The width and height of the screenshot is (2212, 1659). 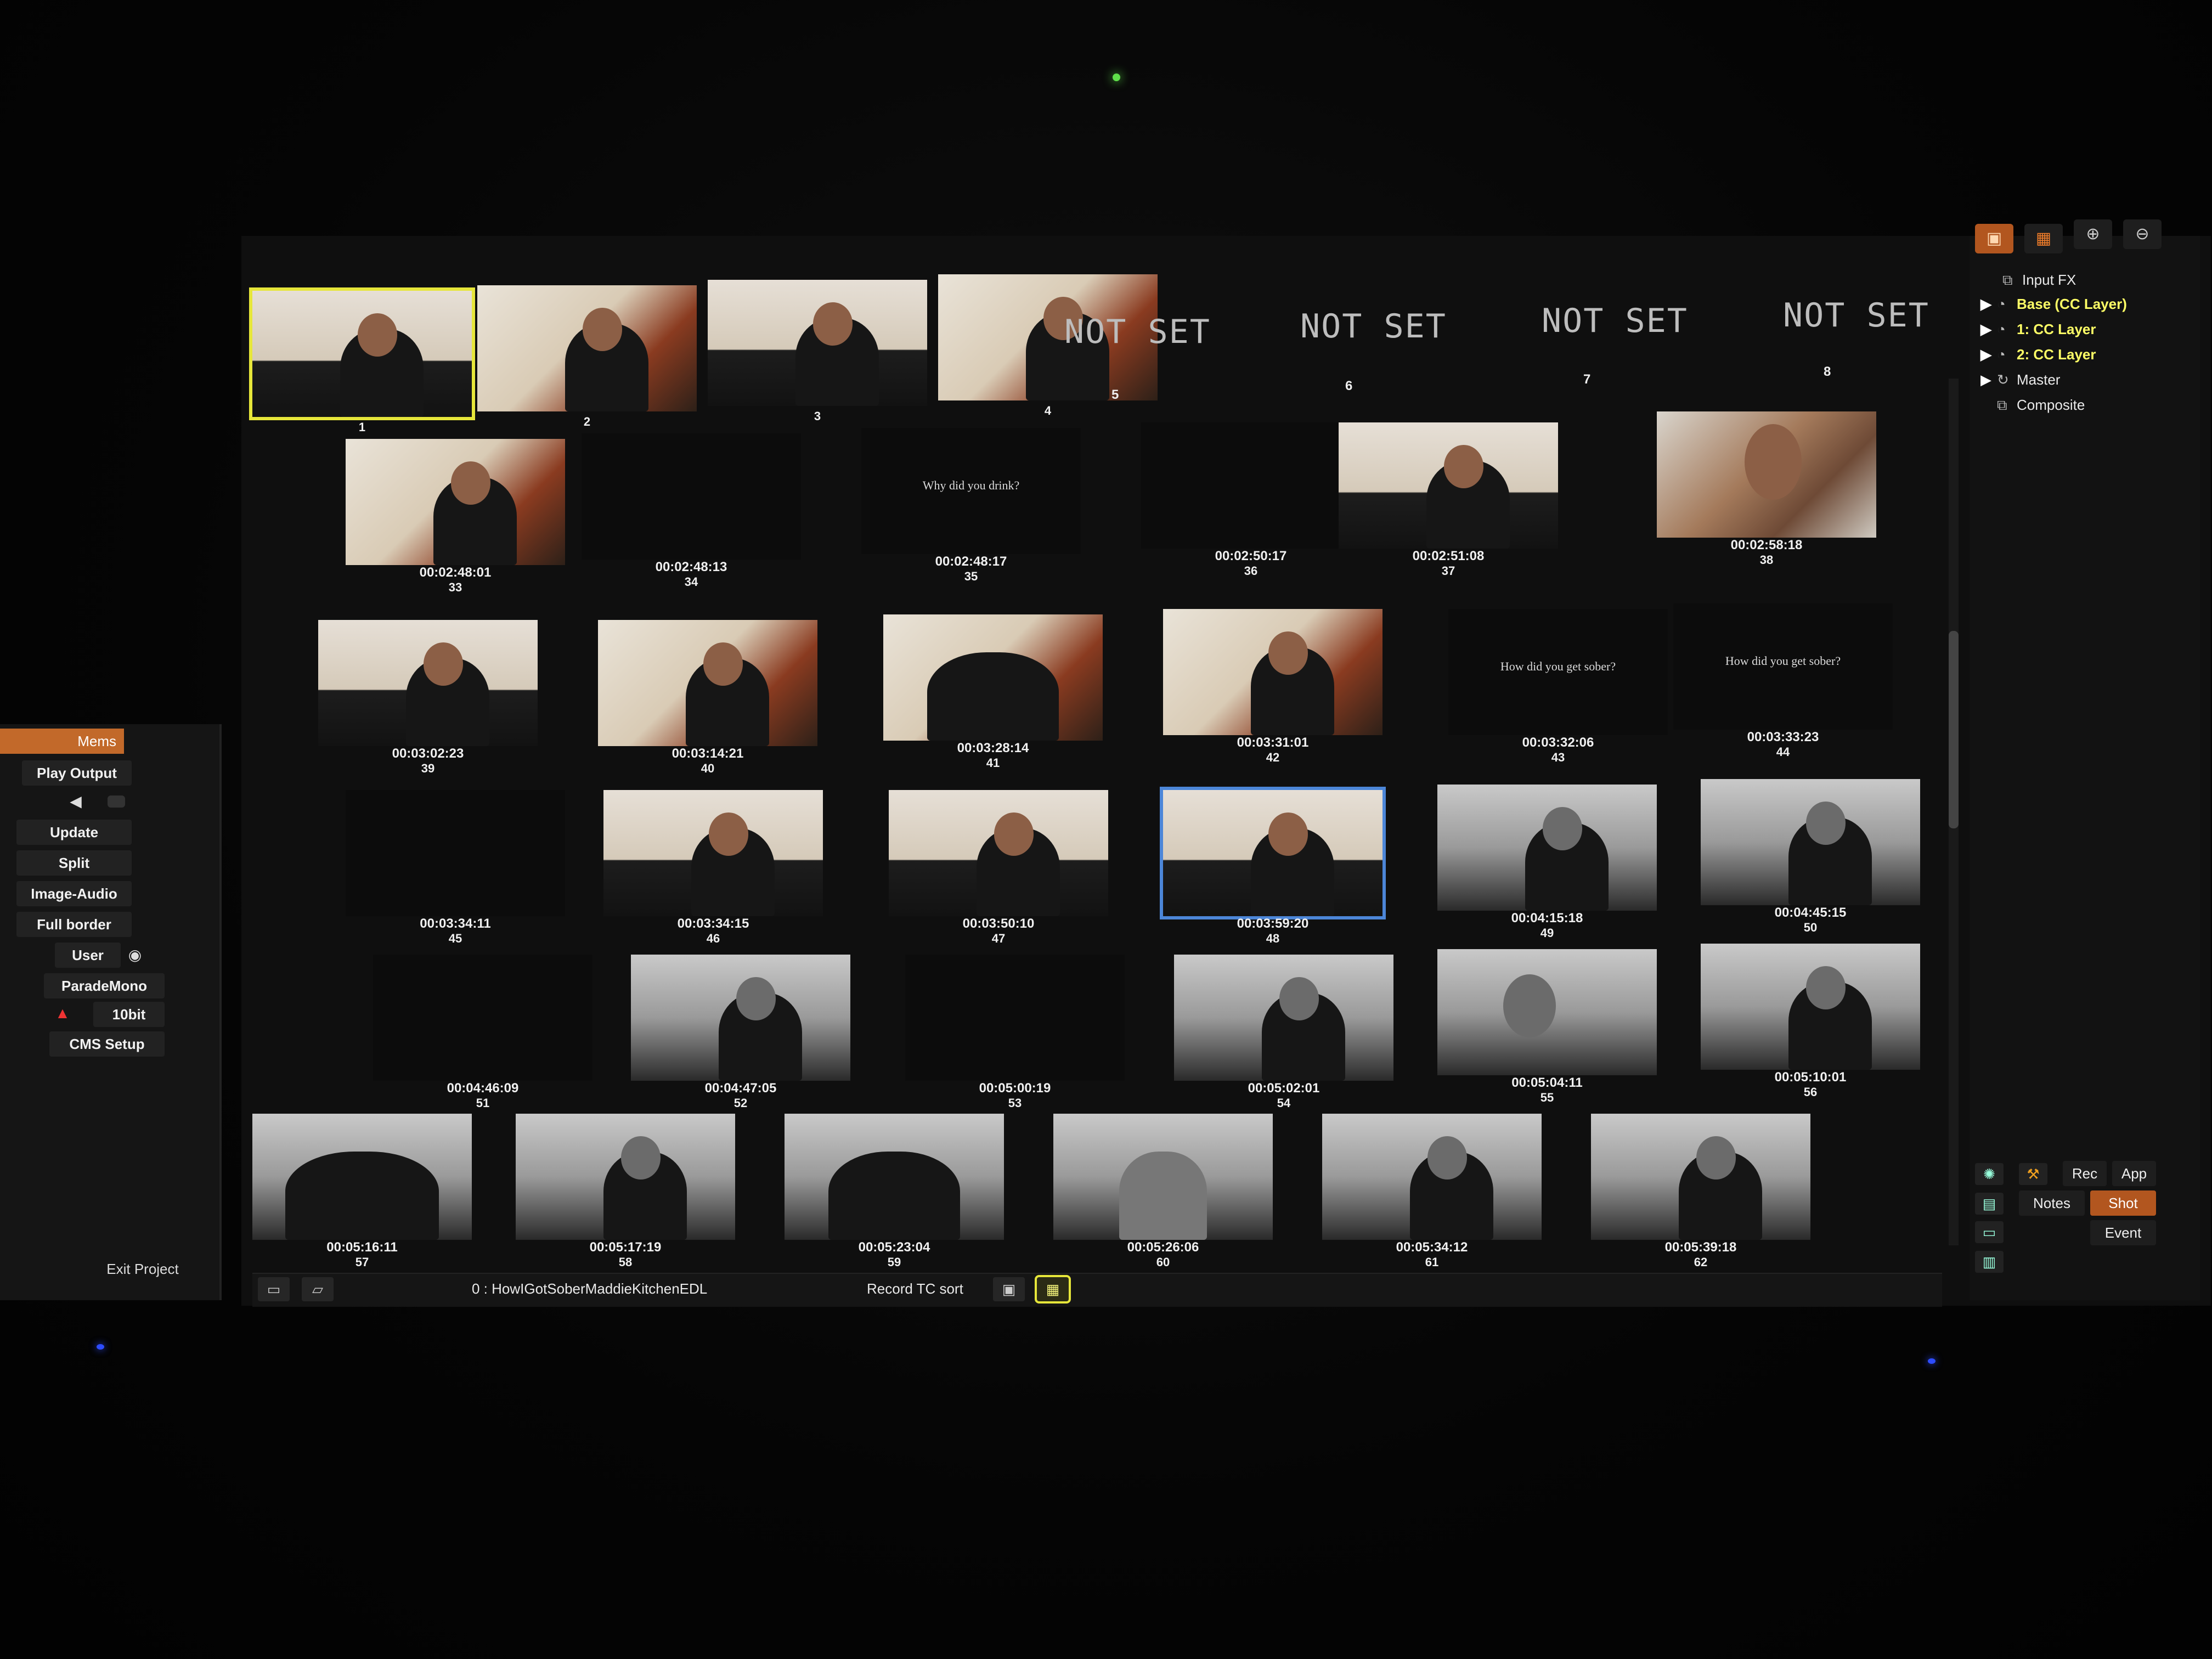 What do you see at coordinates (1783, 737) in the screenshot?
I see `shot-timecode: 00:03:33:23` at bounding box center [1783, 737].